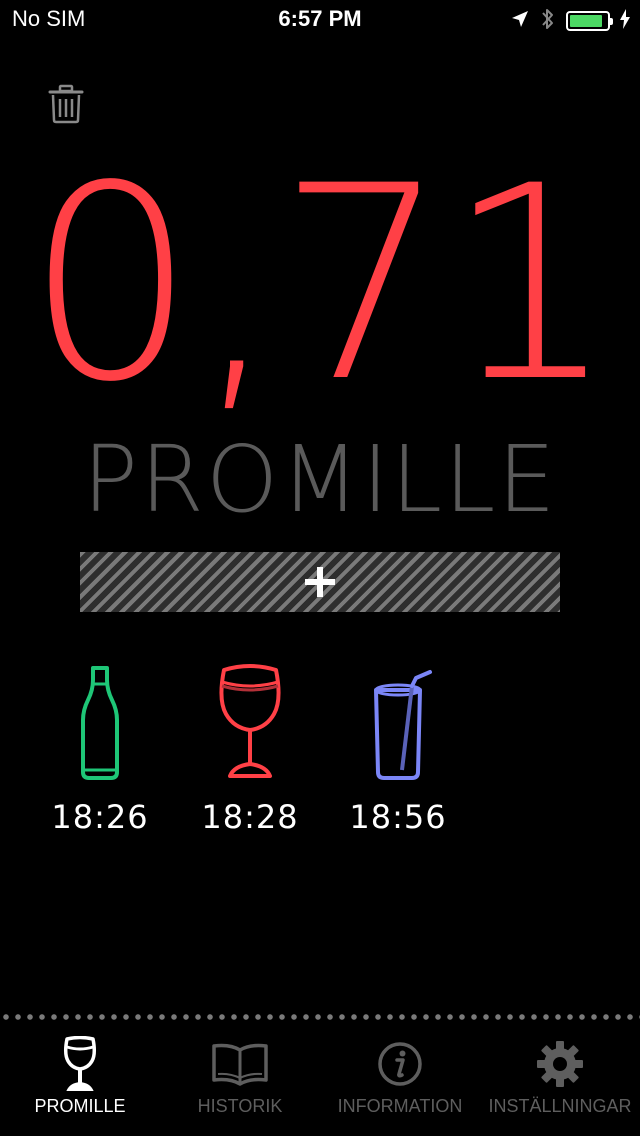 This screenshot has height=1136, width=640. I want to click on info-icon, so click(400, 1064).